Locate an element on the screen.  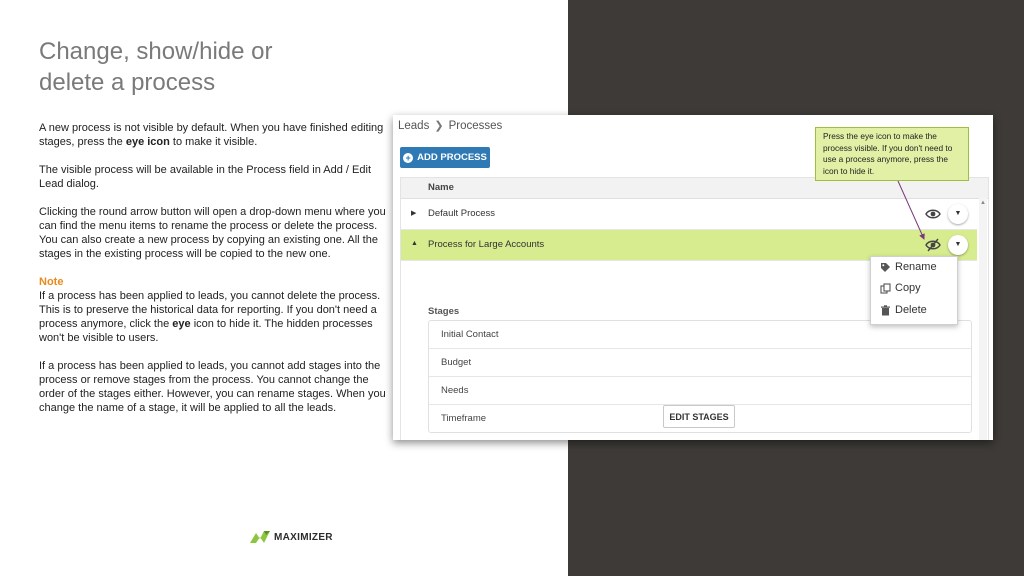
expand-right-icon: ▶ is located at coordinates (413, 213).